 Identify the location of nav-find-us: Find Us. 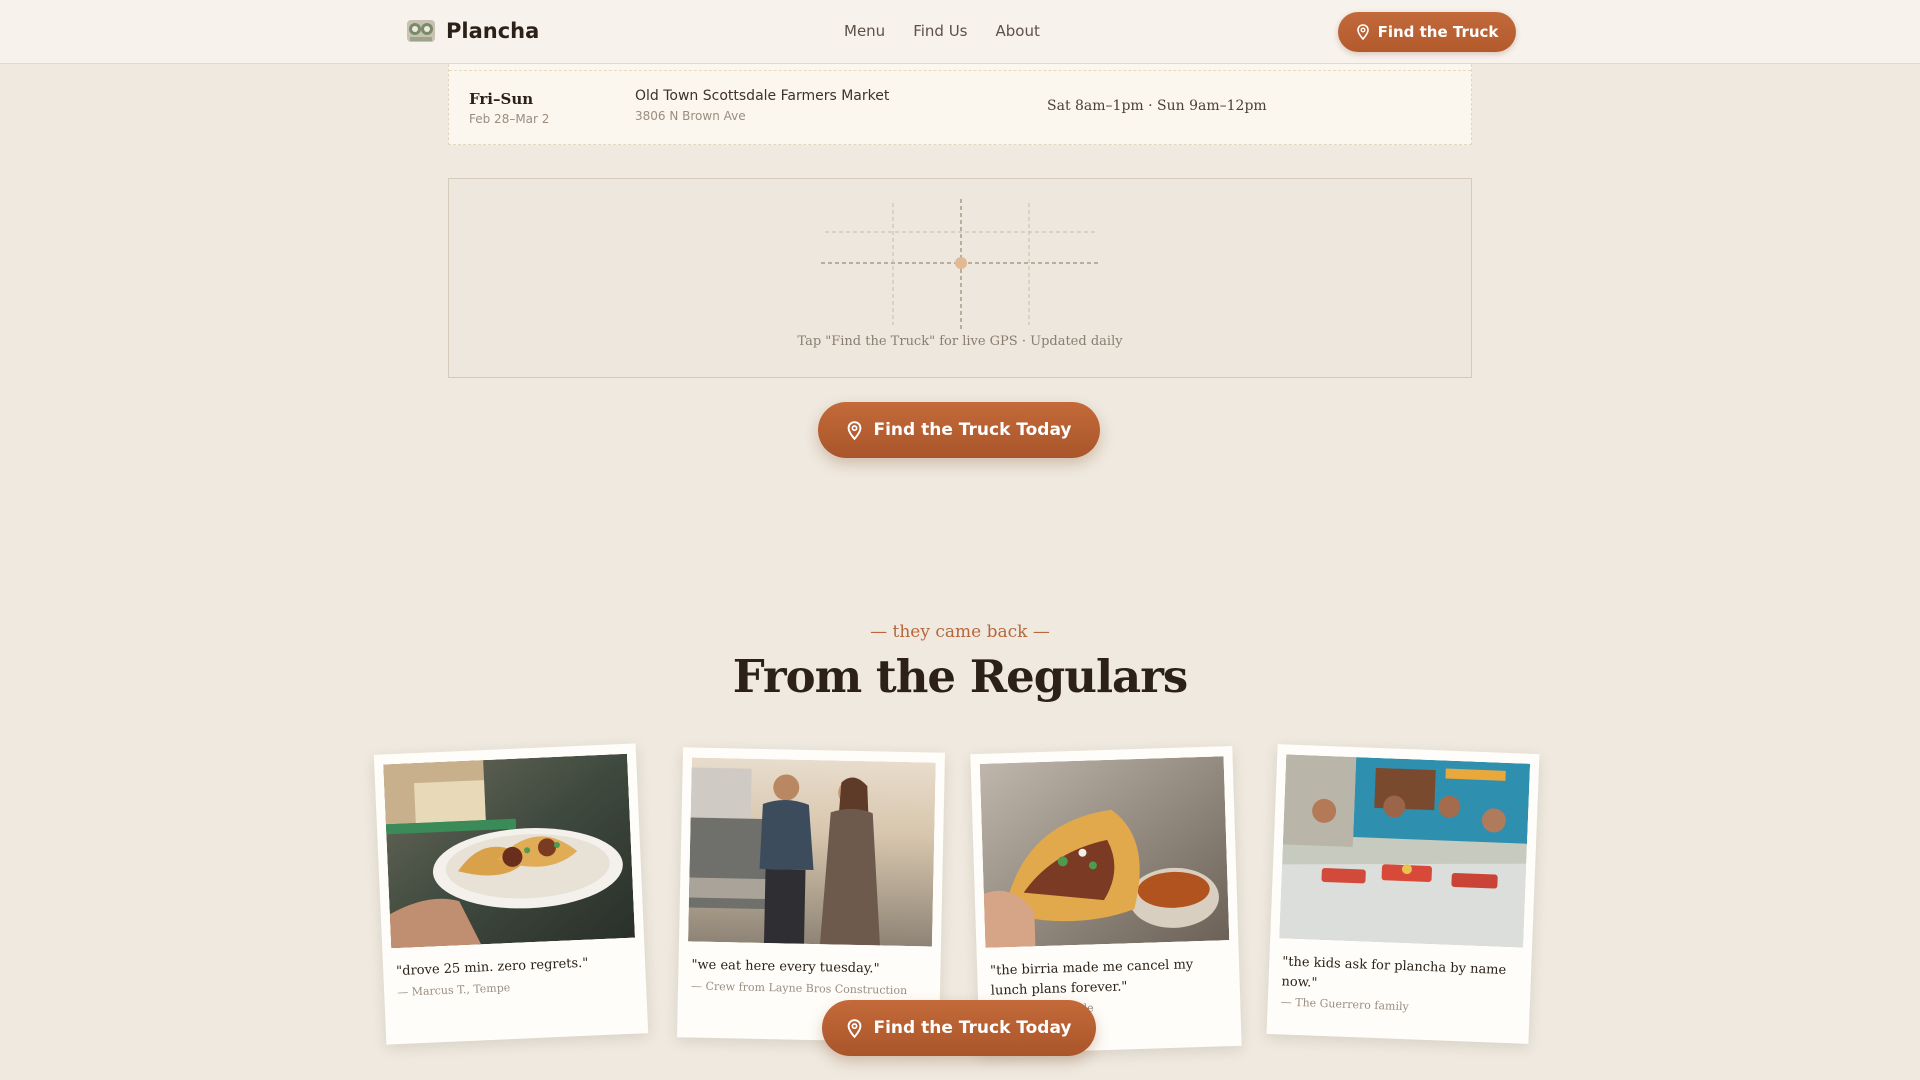
(940, 31).